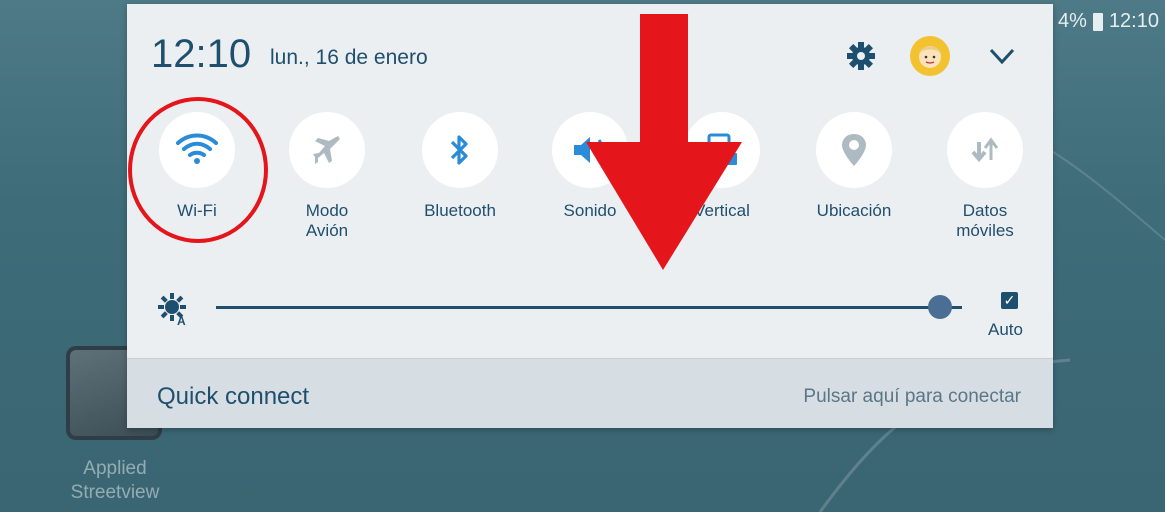 This screenshot has width=1165, height=512. What do you see at coordinates (722, 210) in the screenshot?
I see `toggle-label: Vertical` at bounding box center [722, 210].